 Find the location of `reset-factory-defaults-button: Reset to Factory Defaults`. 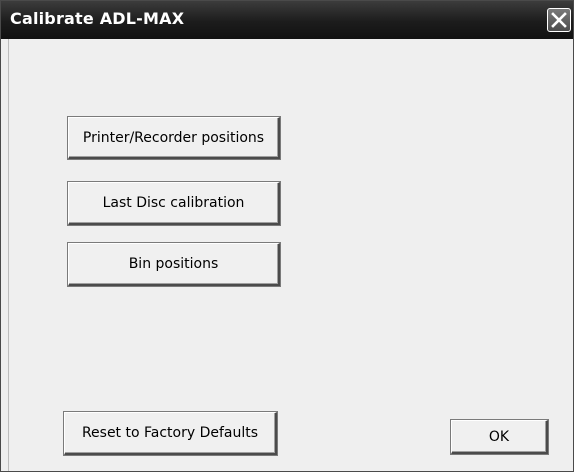

reset-factory-defaults-button: Reset to Factory Defaults is located at coordinates (170, 433).